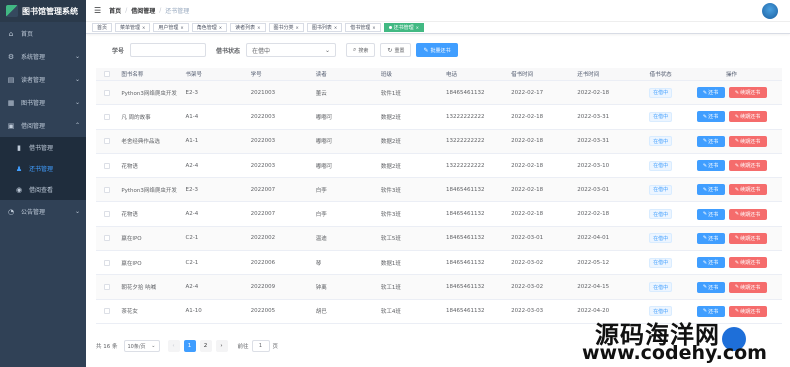 This screenshot has width=790, height=367. Describe the element at coordinates (324, 27) in the screenshot. I see `tag-books: 图书列表 ×` at that location.